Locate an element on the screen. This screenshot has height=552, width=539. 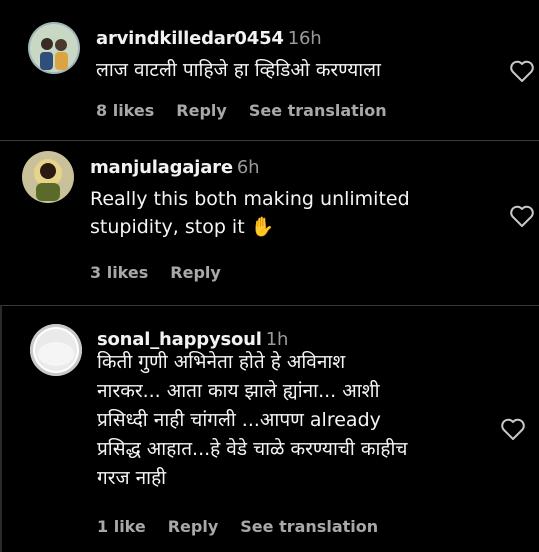
likes-count: 3 likes is located at coordinates (119, 272).